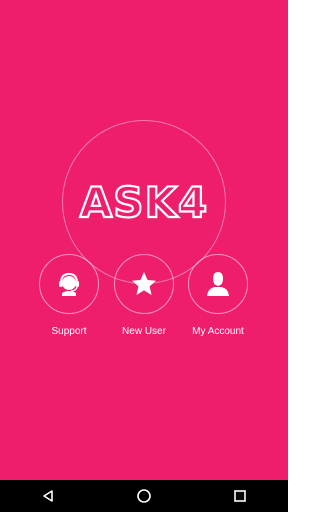  What do you see at coordinates (218, 331) in the screenshot?
I see `my-account-label: My Account` at bounding box center [218, 331].